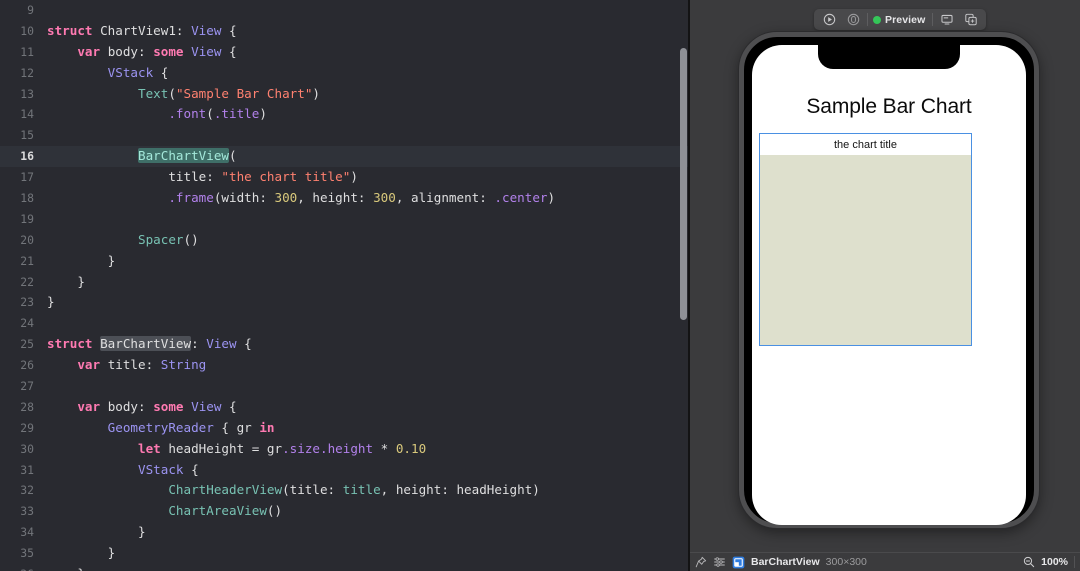 The width and height of the screenshot is (1080, 571). I want to click on line-source: ChartAreaView(), so click(158, 511).